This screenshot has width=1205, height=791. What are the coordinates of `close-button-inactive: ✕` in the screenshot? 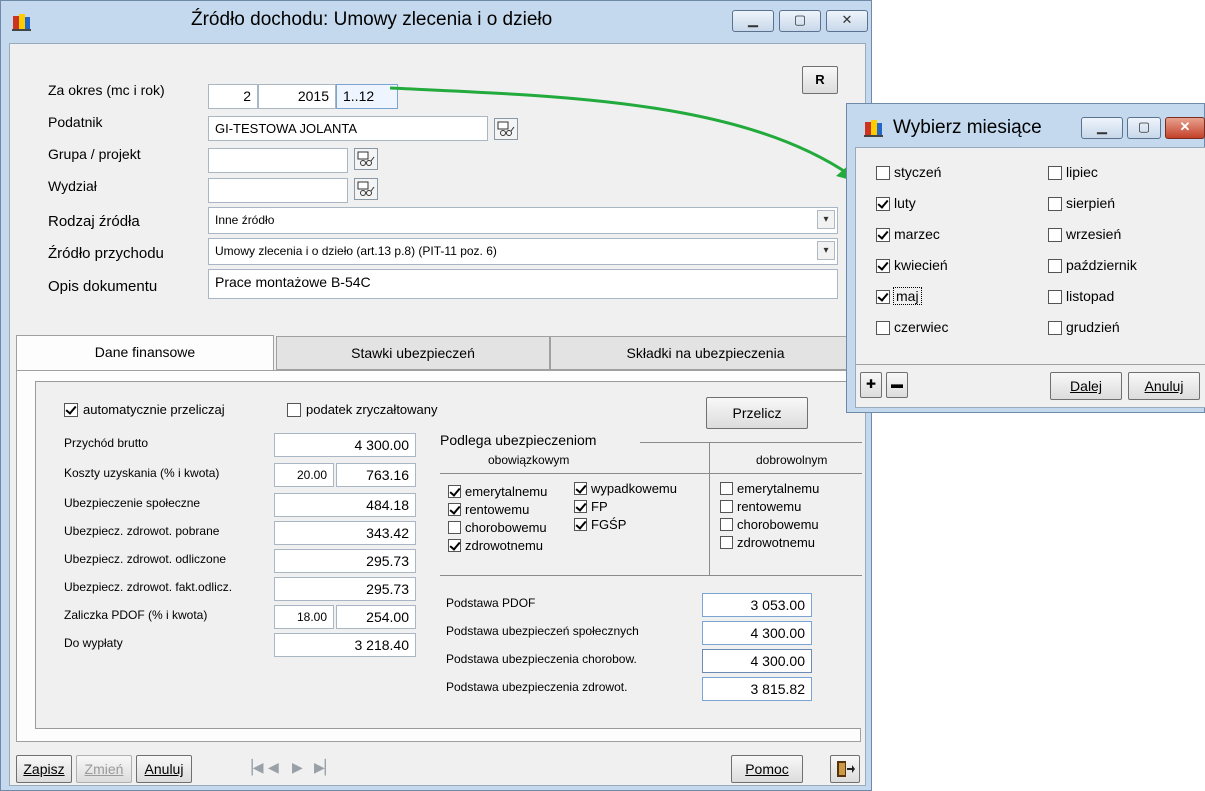 It's located at (847, 21).